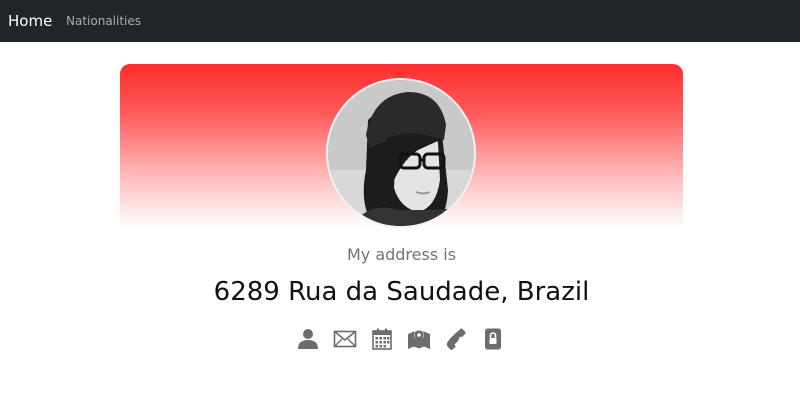  Describe the element at coordinates (456, 339) in the screenshot. I see `phone-icon` at that location.